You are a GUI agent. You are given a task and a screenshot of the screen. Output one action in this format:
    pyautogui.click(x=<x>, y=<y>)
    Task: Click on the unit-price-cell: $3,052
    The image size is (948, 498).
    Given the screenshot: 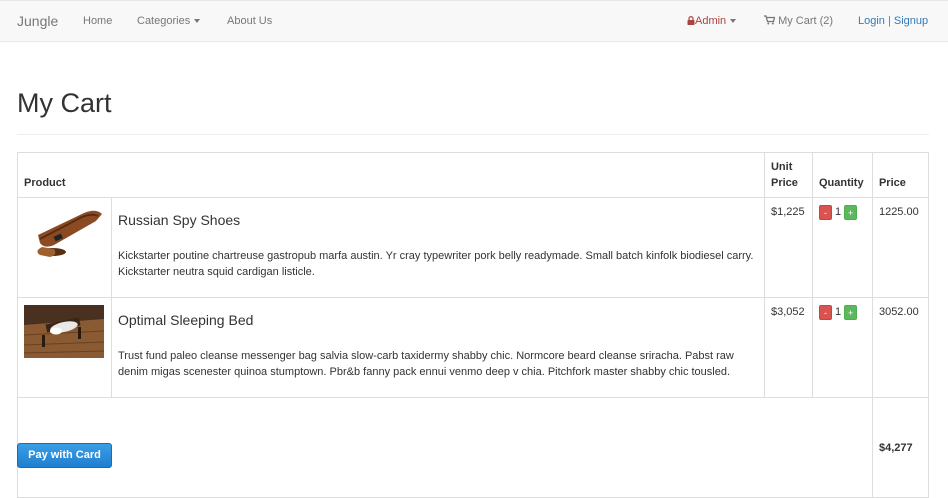 What is the action you would take?
    pyautogui.click(x=788, y=347)
    